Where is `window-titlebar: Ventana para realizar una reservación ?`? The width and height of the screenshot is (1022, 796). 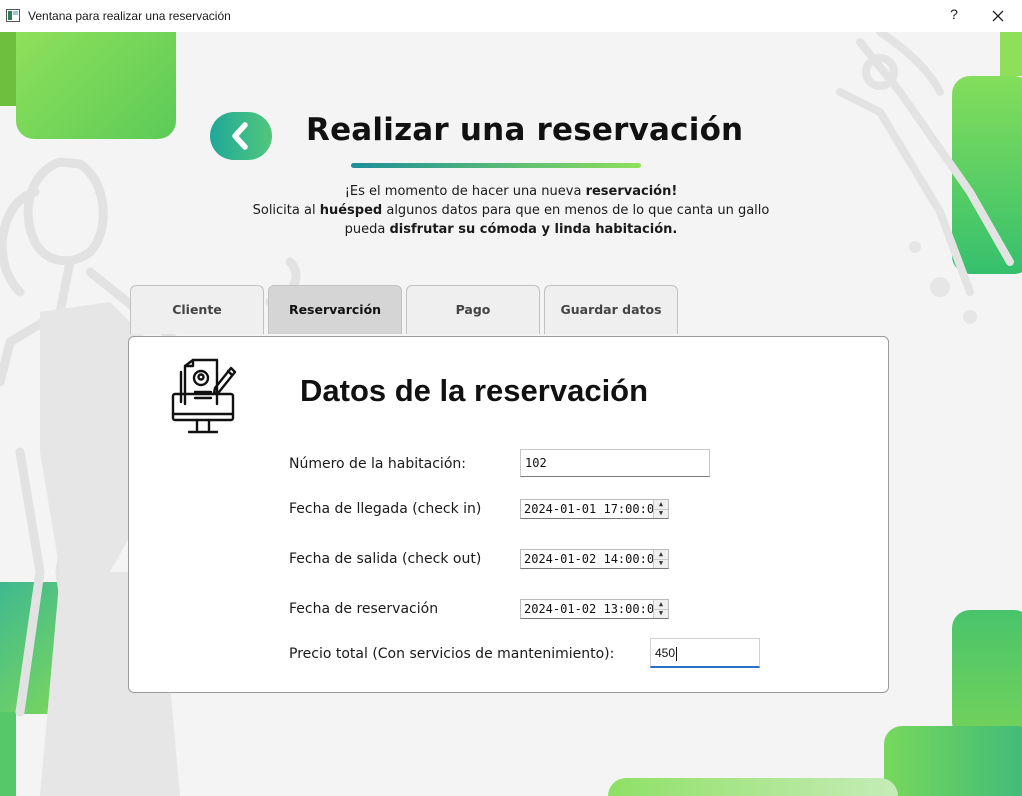
window-titlebar: Ventana para realizar una reservación ? is located at coordinates (511, 16).